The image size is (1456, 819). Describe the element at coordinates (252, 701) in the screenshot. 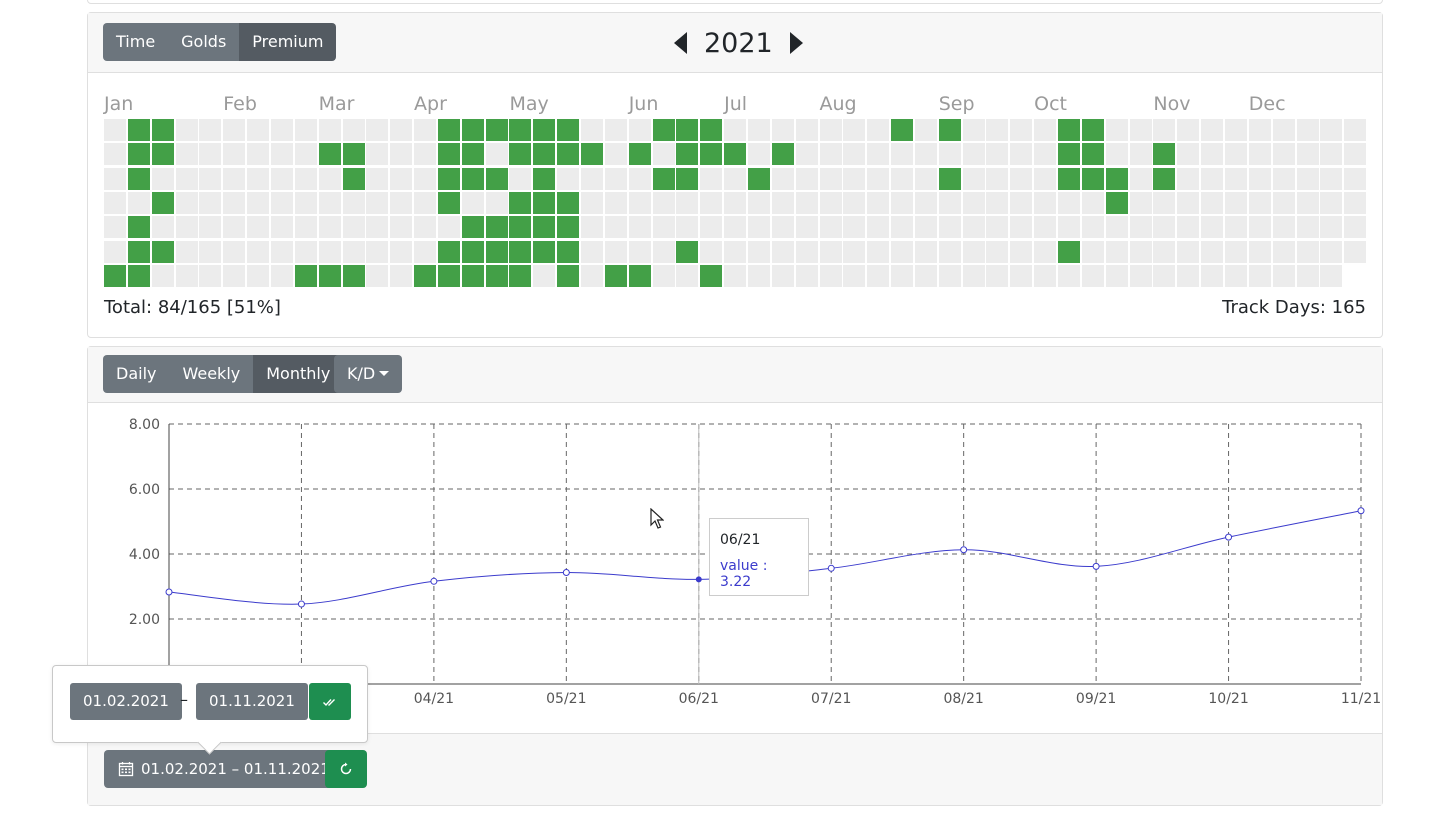

I see `end-date-button: 01.11.2021` at that location.